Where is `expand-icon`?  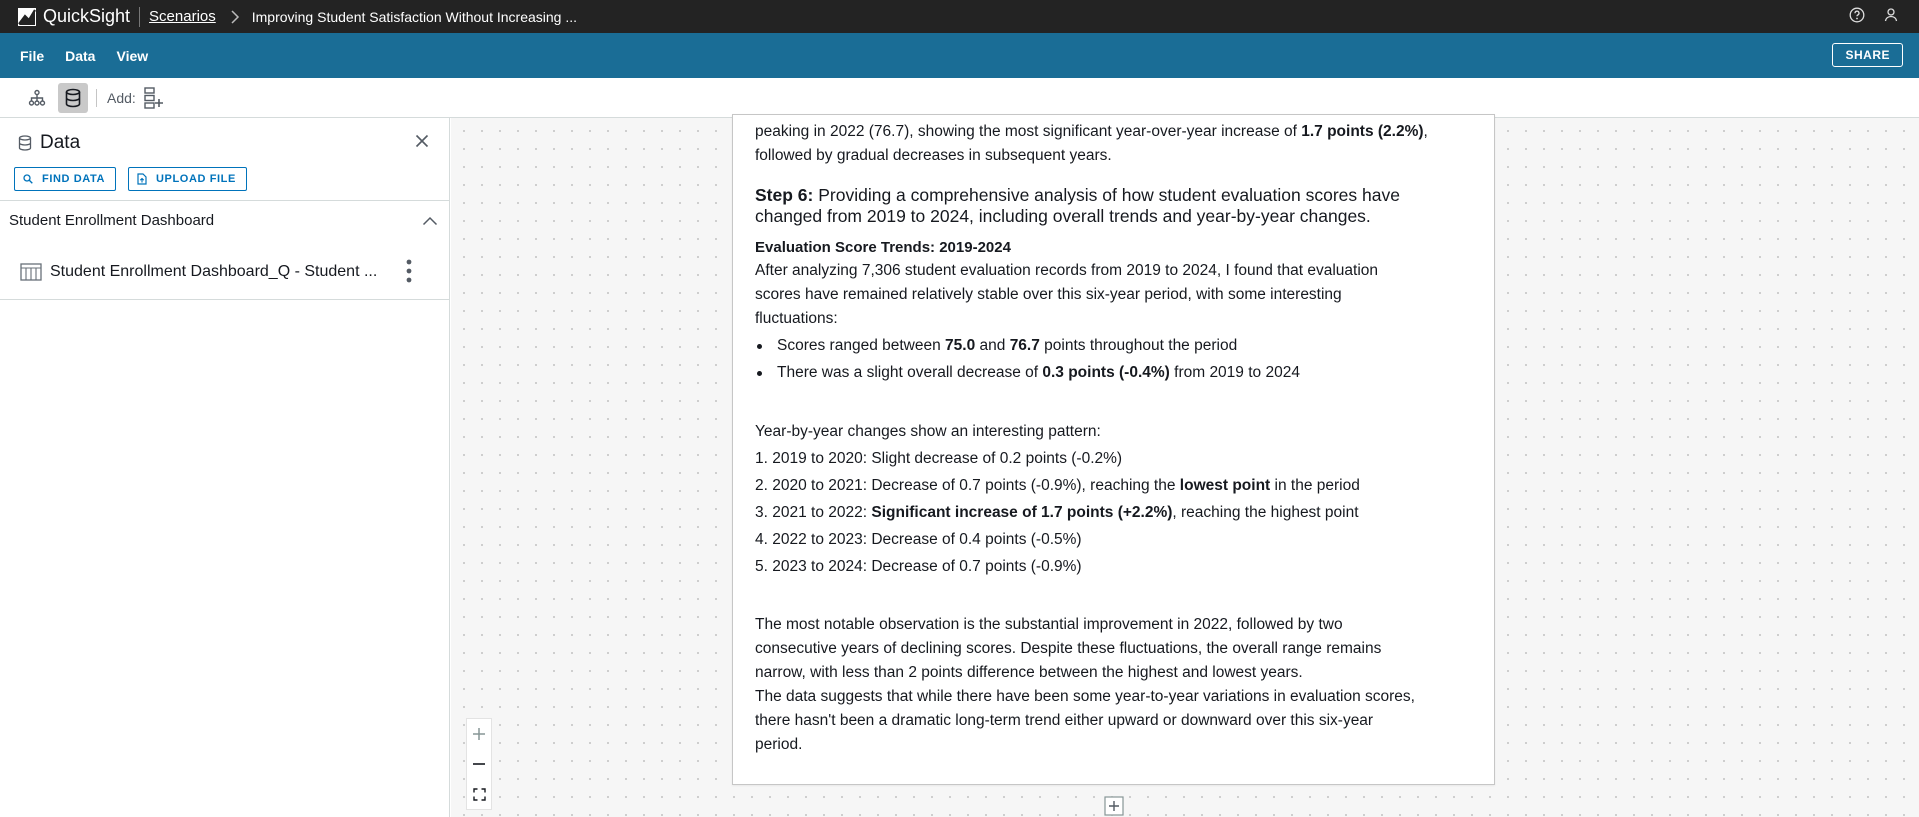
expand-icon is located at coordinates (479, 794).